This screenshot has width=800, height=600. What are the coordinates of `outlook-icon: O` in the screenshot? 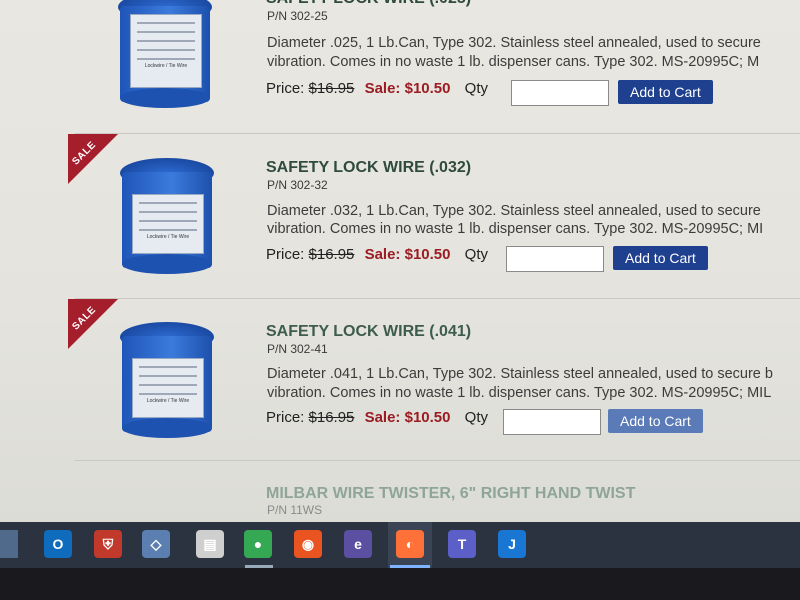 It's located at (58, 544).